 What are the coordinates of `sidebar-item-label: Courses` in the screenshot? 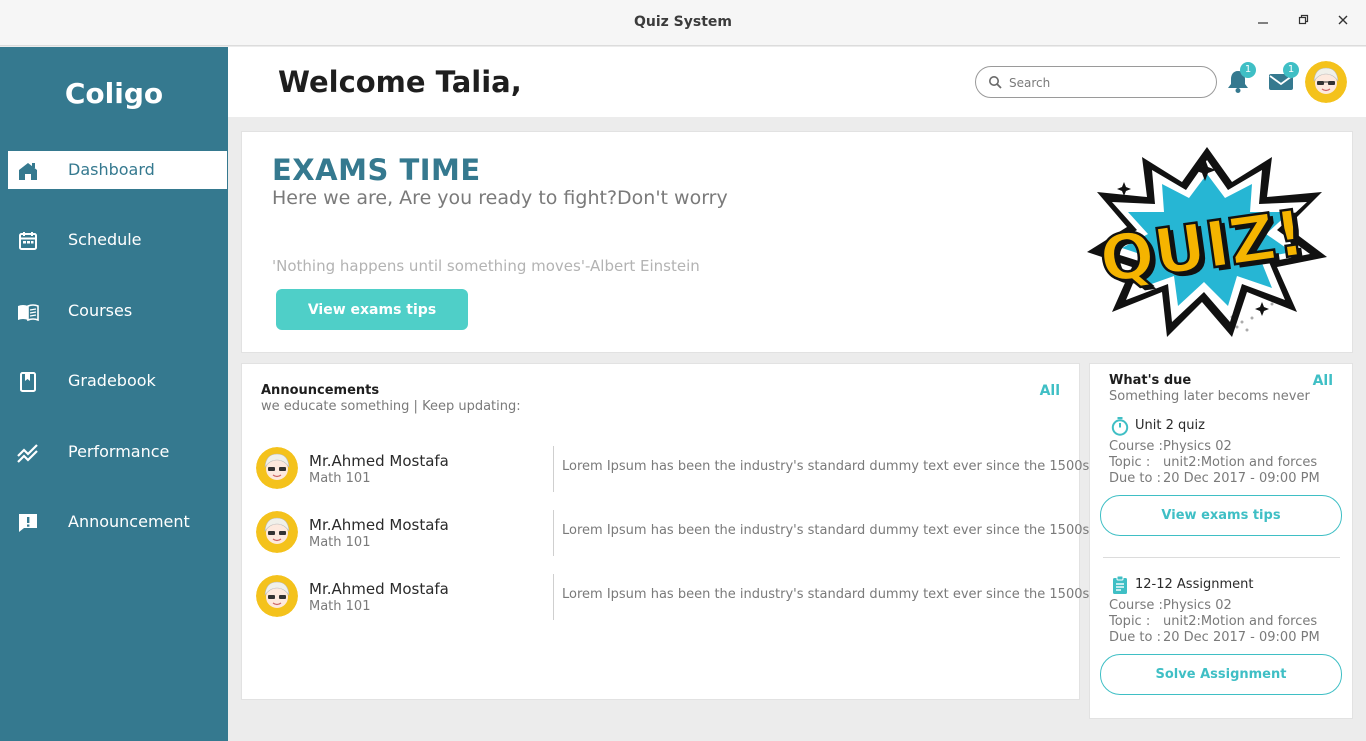 It's located at (100, 310).